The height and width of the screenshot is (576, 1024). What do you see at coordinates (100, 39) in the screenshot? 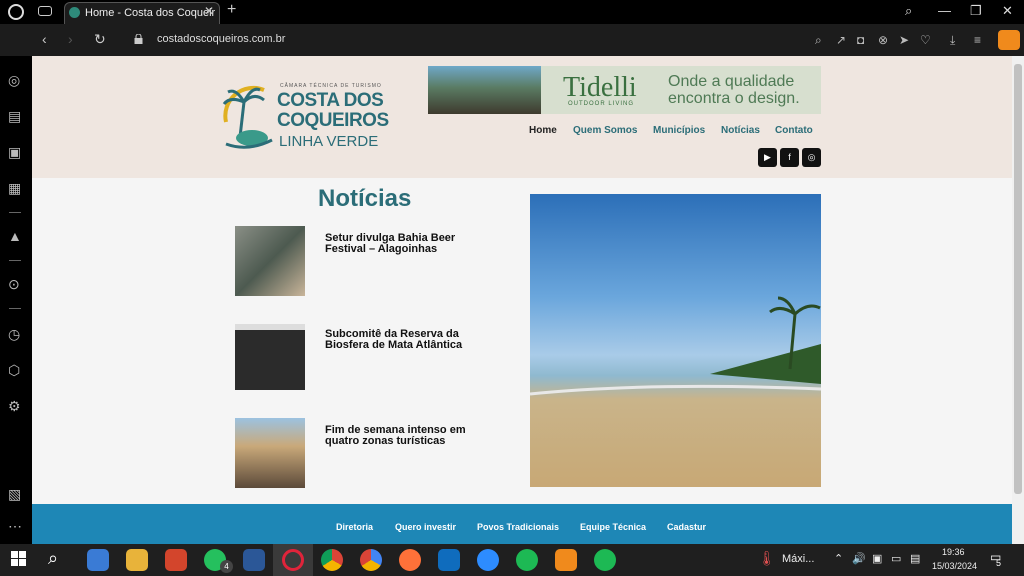
I see `reload-icon: ↻` at bounding box center [100, 39].